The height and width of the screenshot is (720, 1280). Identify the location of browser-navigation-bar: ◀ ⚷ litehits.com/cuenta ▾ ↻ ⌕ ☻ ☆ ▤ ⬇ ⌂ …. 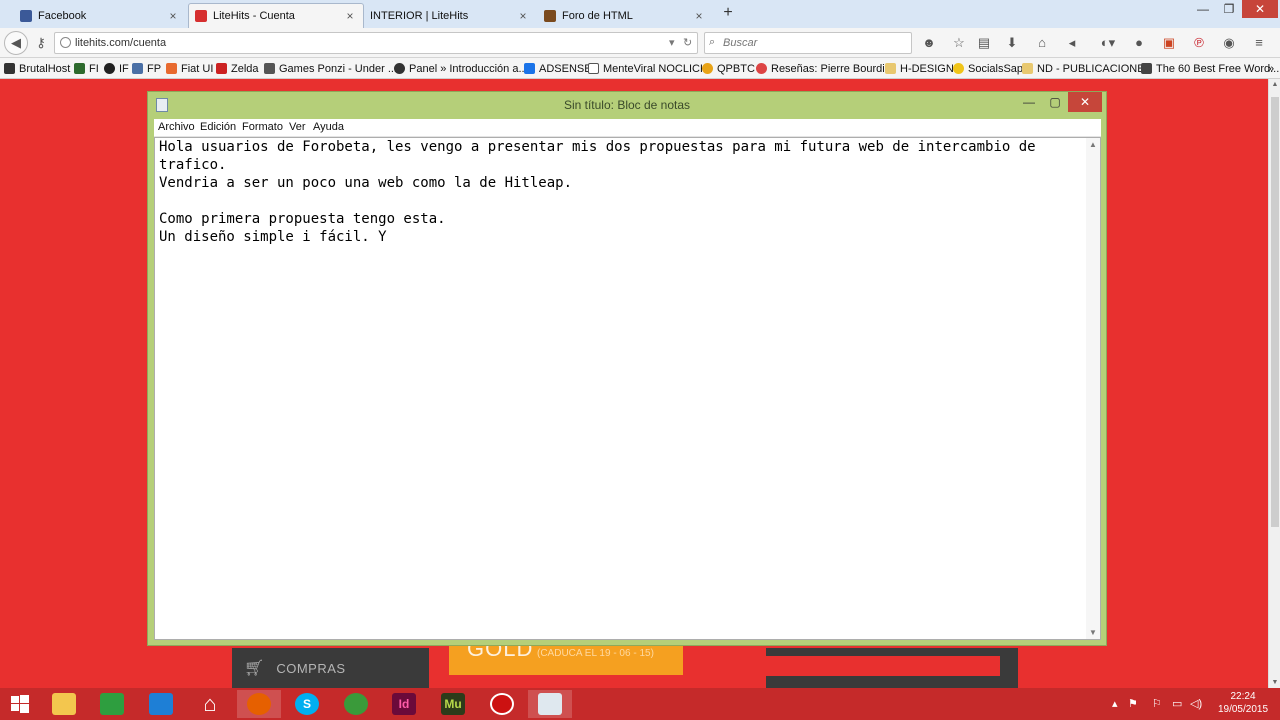
(640, 43).